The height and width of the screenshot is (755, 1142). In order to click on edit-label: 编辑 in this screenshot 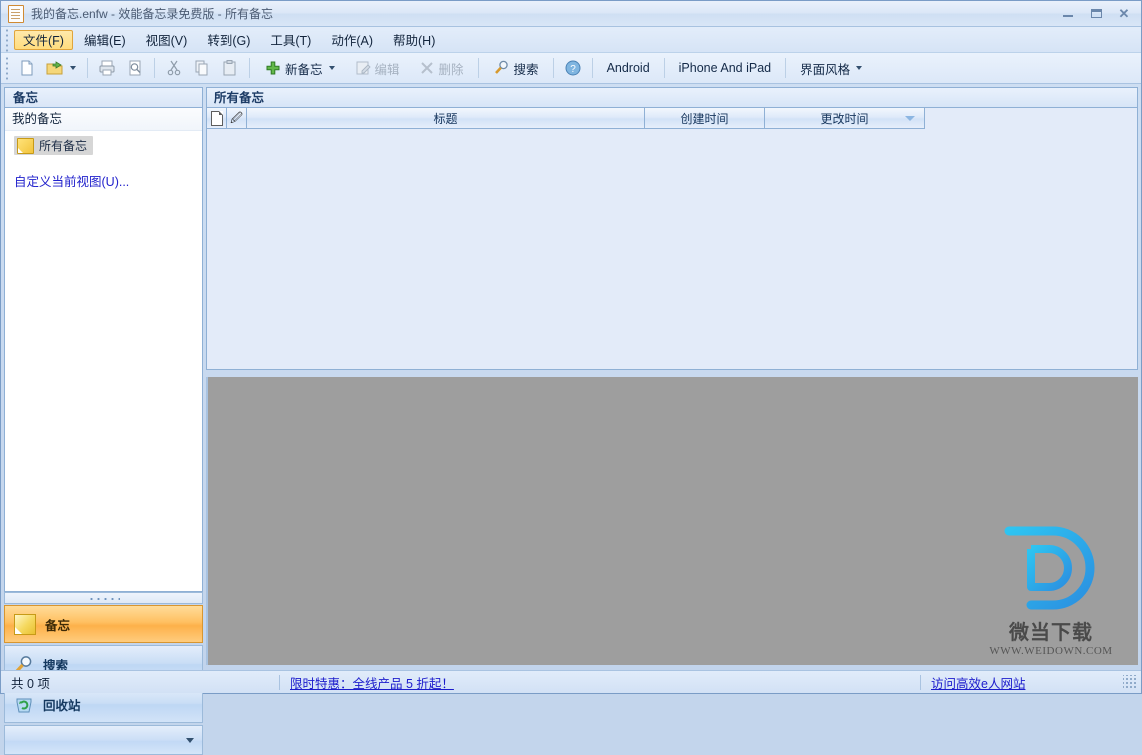, I will do `click(387, 69)`.